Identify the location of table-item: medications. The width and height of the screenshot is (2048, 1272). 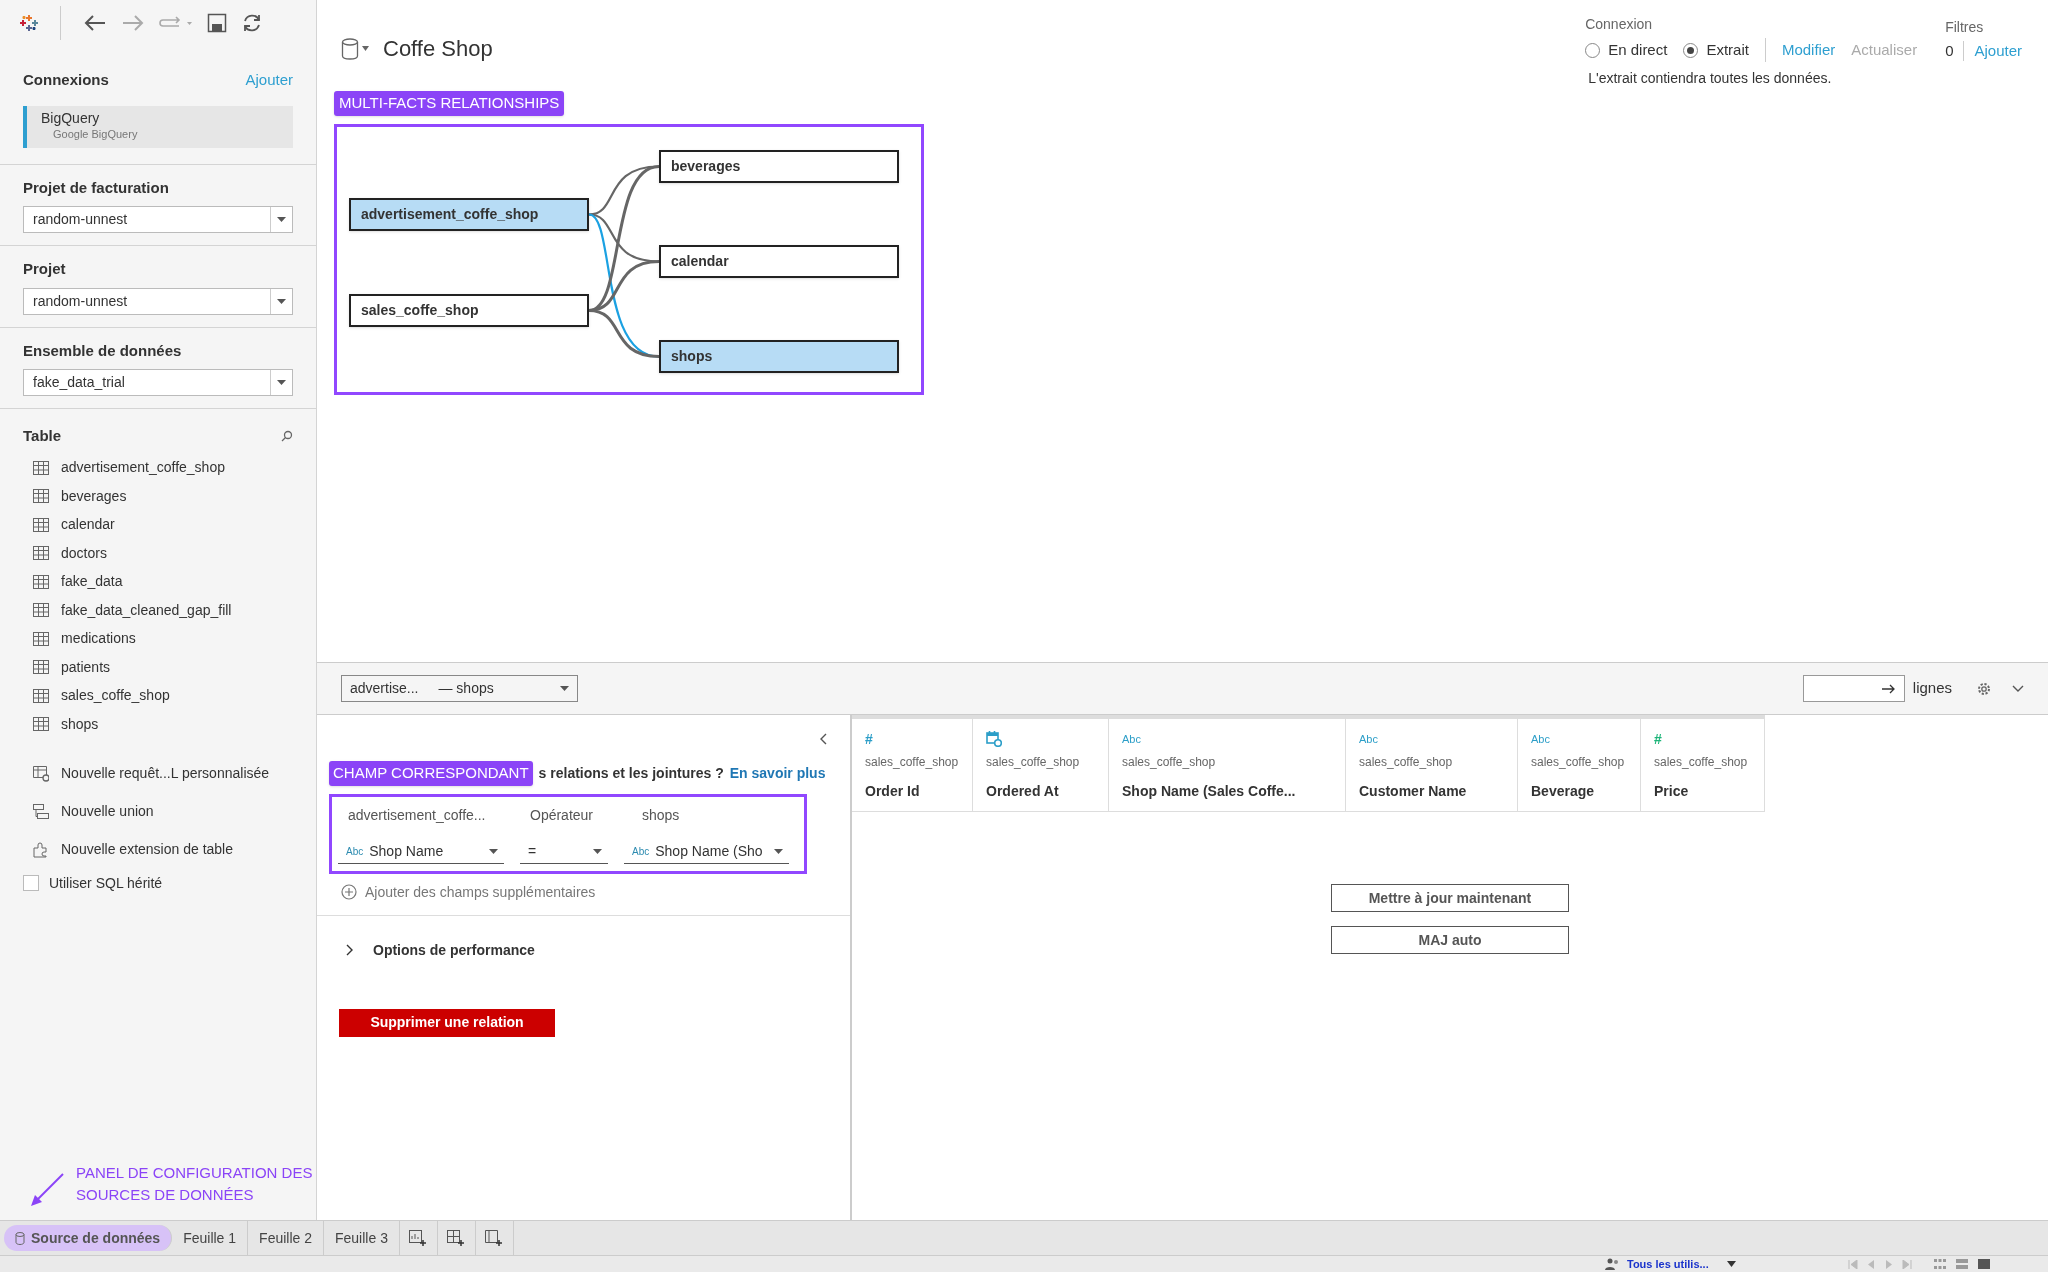
(158, 638).